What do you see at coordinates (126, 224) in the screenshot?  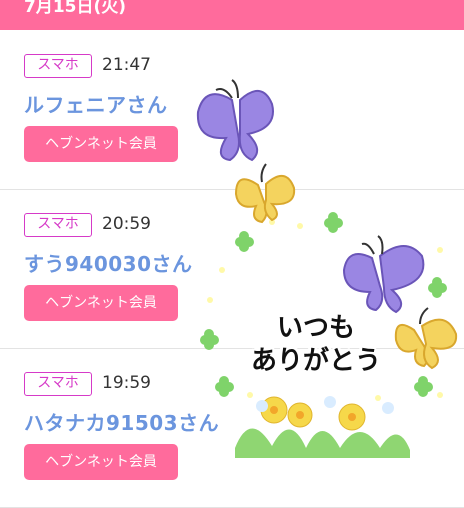 I see `visit-time: 20:59` at bounding box center [126, 224].